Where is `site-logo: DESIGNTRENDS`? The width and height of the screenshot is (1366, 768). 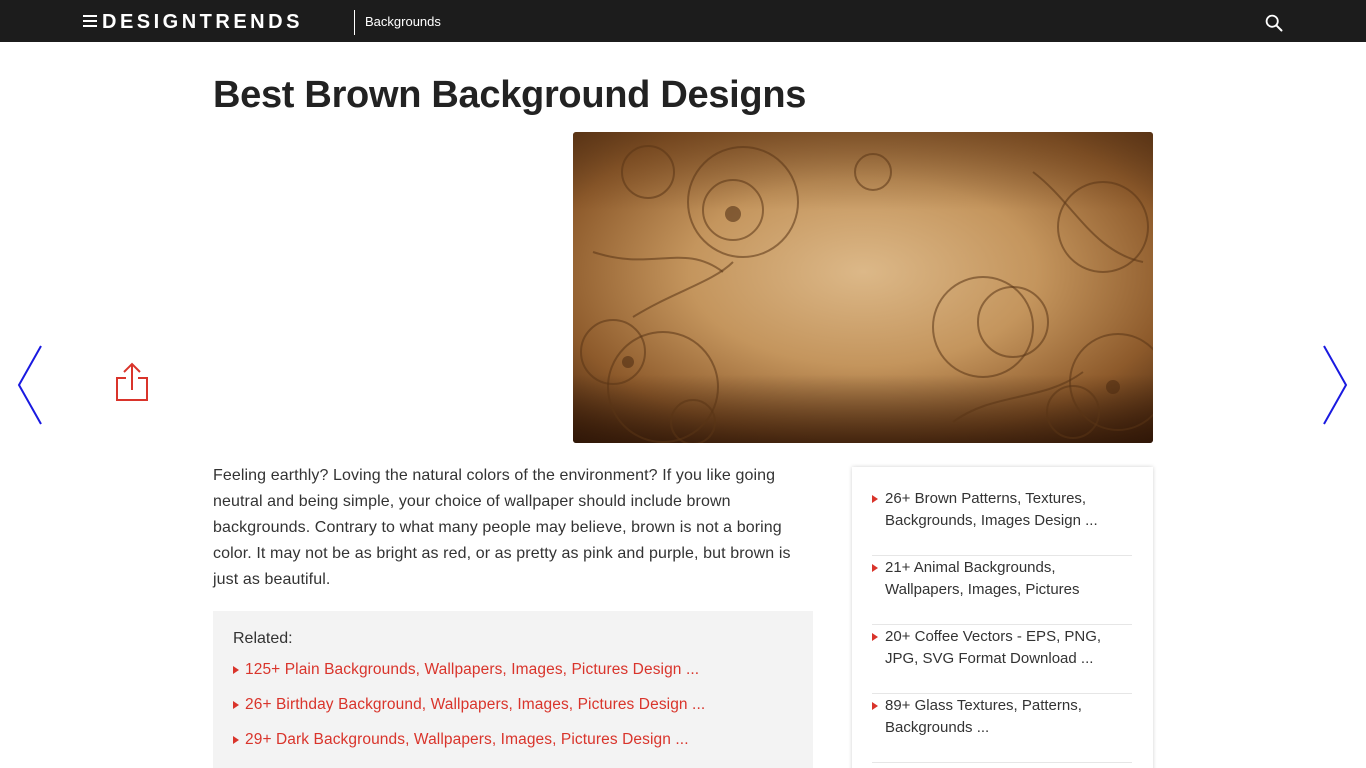
site-logo: DESIGNTRENDS is located at coordinates (202, 22).